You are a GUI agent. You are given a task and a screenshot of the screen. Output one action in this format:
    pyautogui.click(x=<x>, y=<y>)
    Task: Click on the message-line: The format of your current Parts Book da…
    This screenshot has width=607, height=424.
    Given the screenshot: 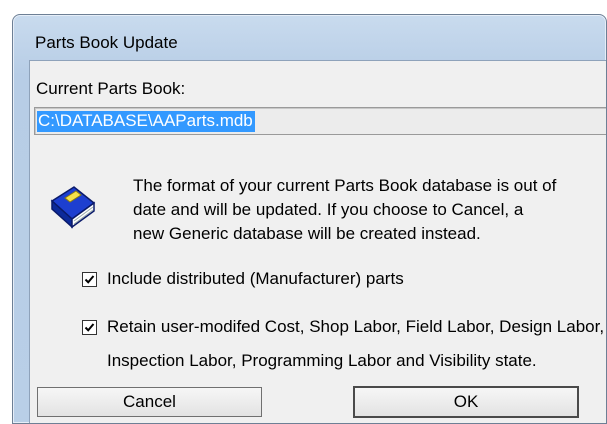 What is the action you would take?
    pyautogui.click(x=345, y=185)
    